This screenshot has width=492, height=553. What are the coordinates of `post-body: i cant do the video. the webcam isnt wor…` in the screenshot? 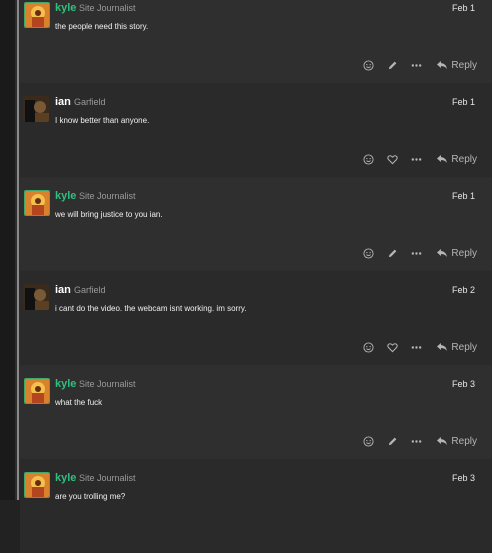 It's located at (151, 308).